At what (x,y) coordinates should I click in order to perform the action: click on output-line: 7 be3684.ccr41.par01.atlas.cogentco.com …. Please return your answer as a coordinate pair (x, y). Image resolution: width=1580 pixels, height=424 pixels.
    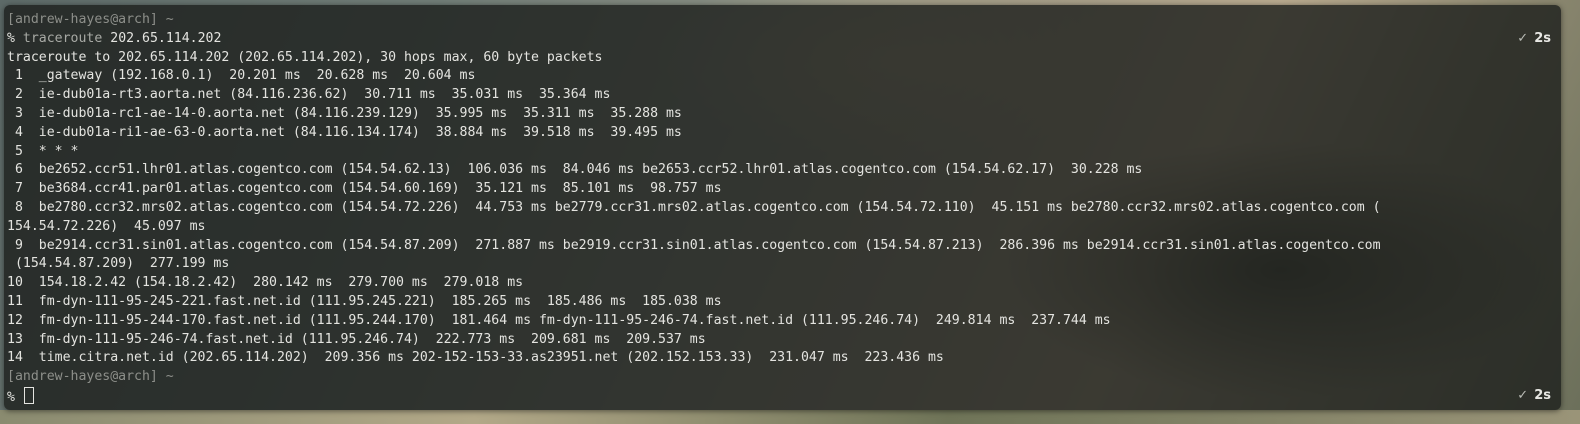
    Looking at the image, I should click on (364, 189).